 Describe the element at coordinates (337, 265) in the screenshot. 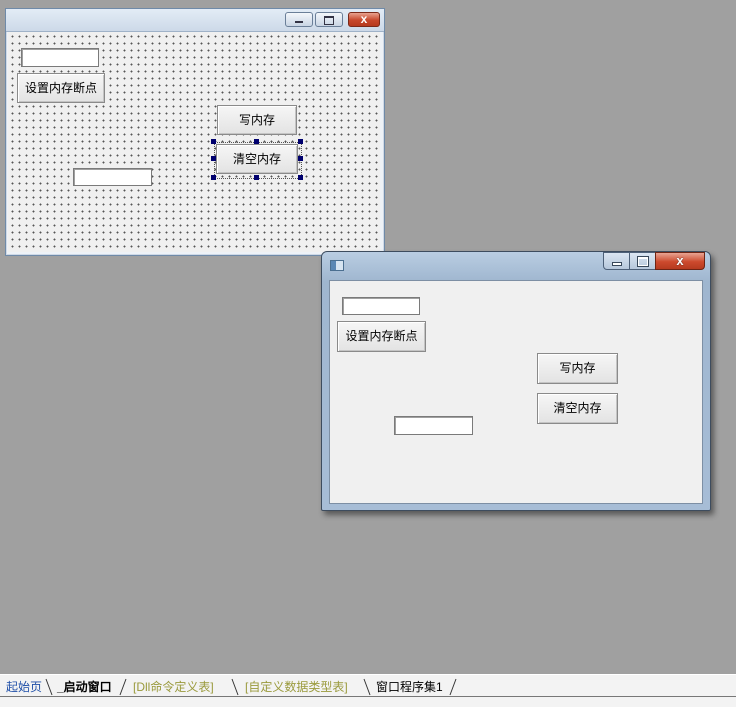

I see `window-icon` at that location.